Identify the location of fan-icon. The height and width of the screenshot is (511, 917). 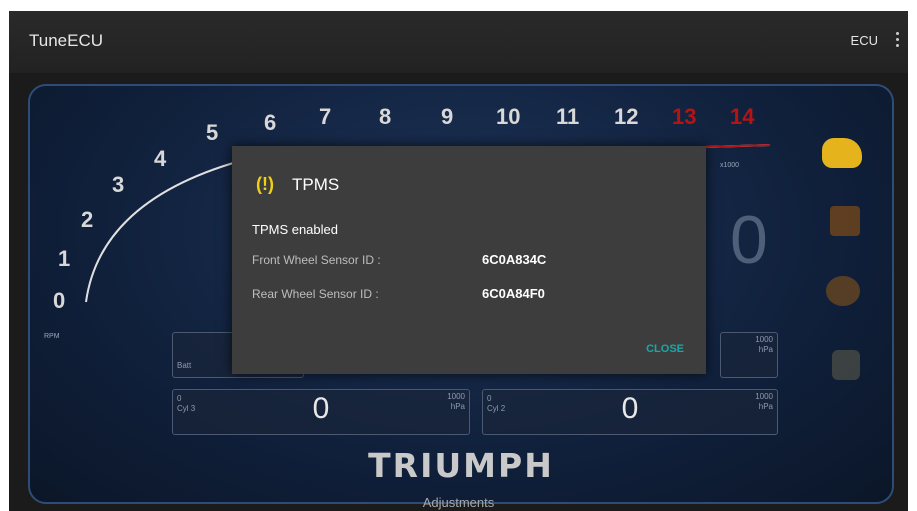
(845, 221).